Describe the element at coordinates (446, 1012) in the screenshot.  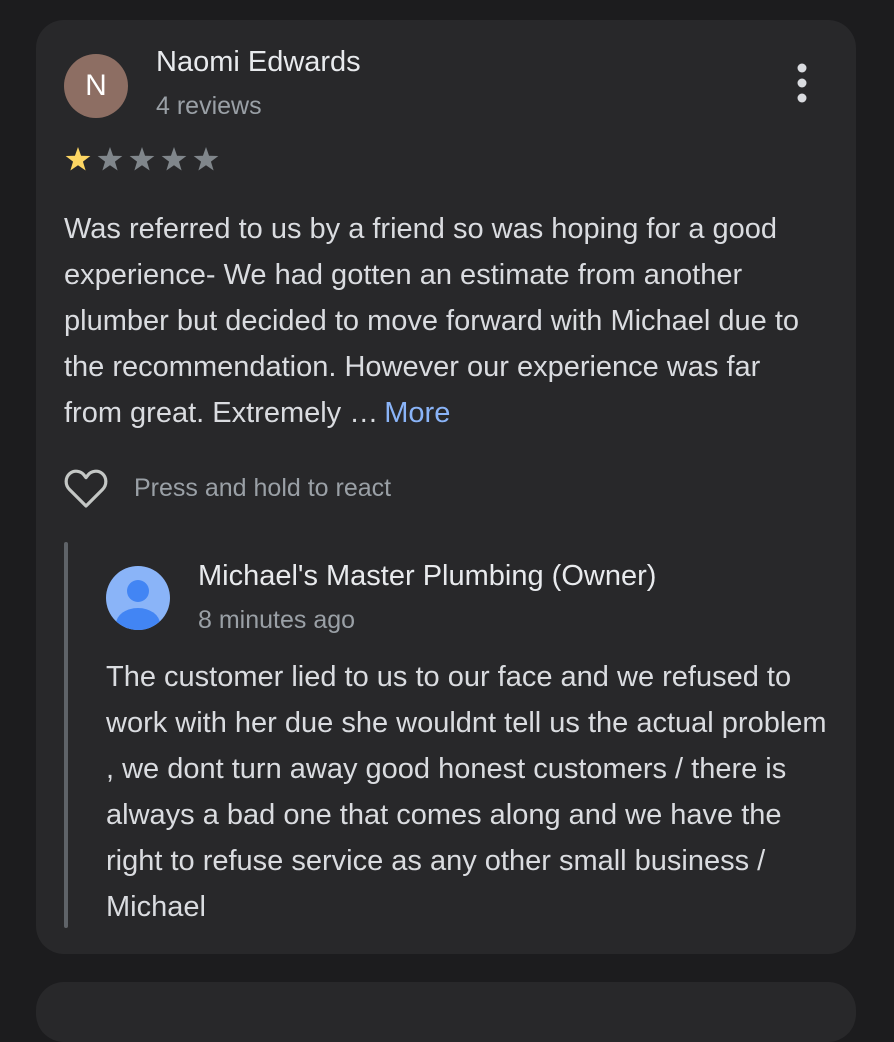
I see `next-review-card` at that location.